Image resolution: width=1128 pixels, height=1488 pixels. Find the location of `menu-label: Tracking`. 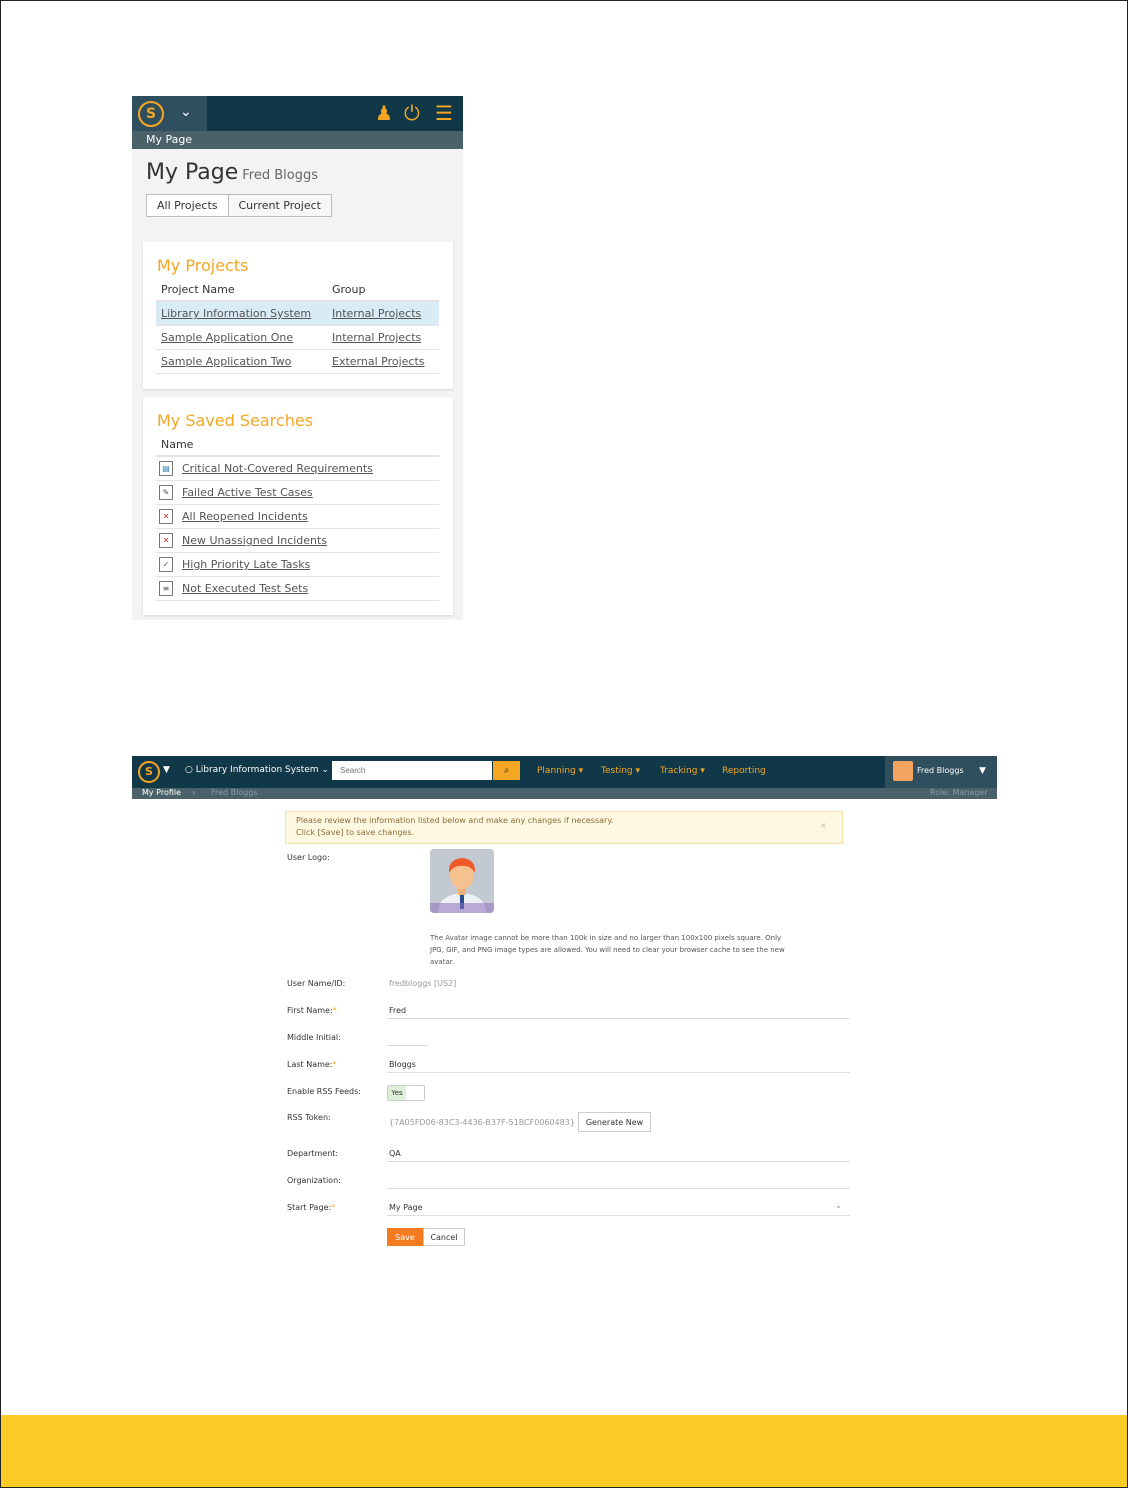

menu-label: Tracking is located at coordinates (679, 771).